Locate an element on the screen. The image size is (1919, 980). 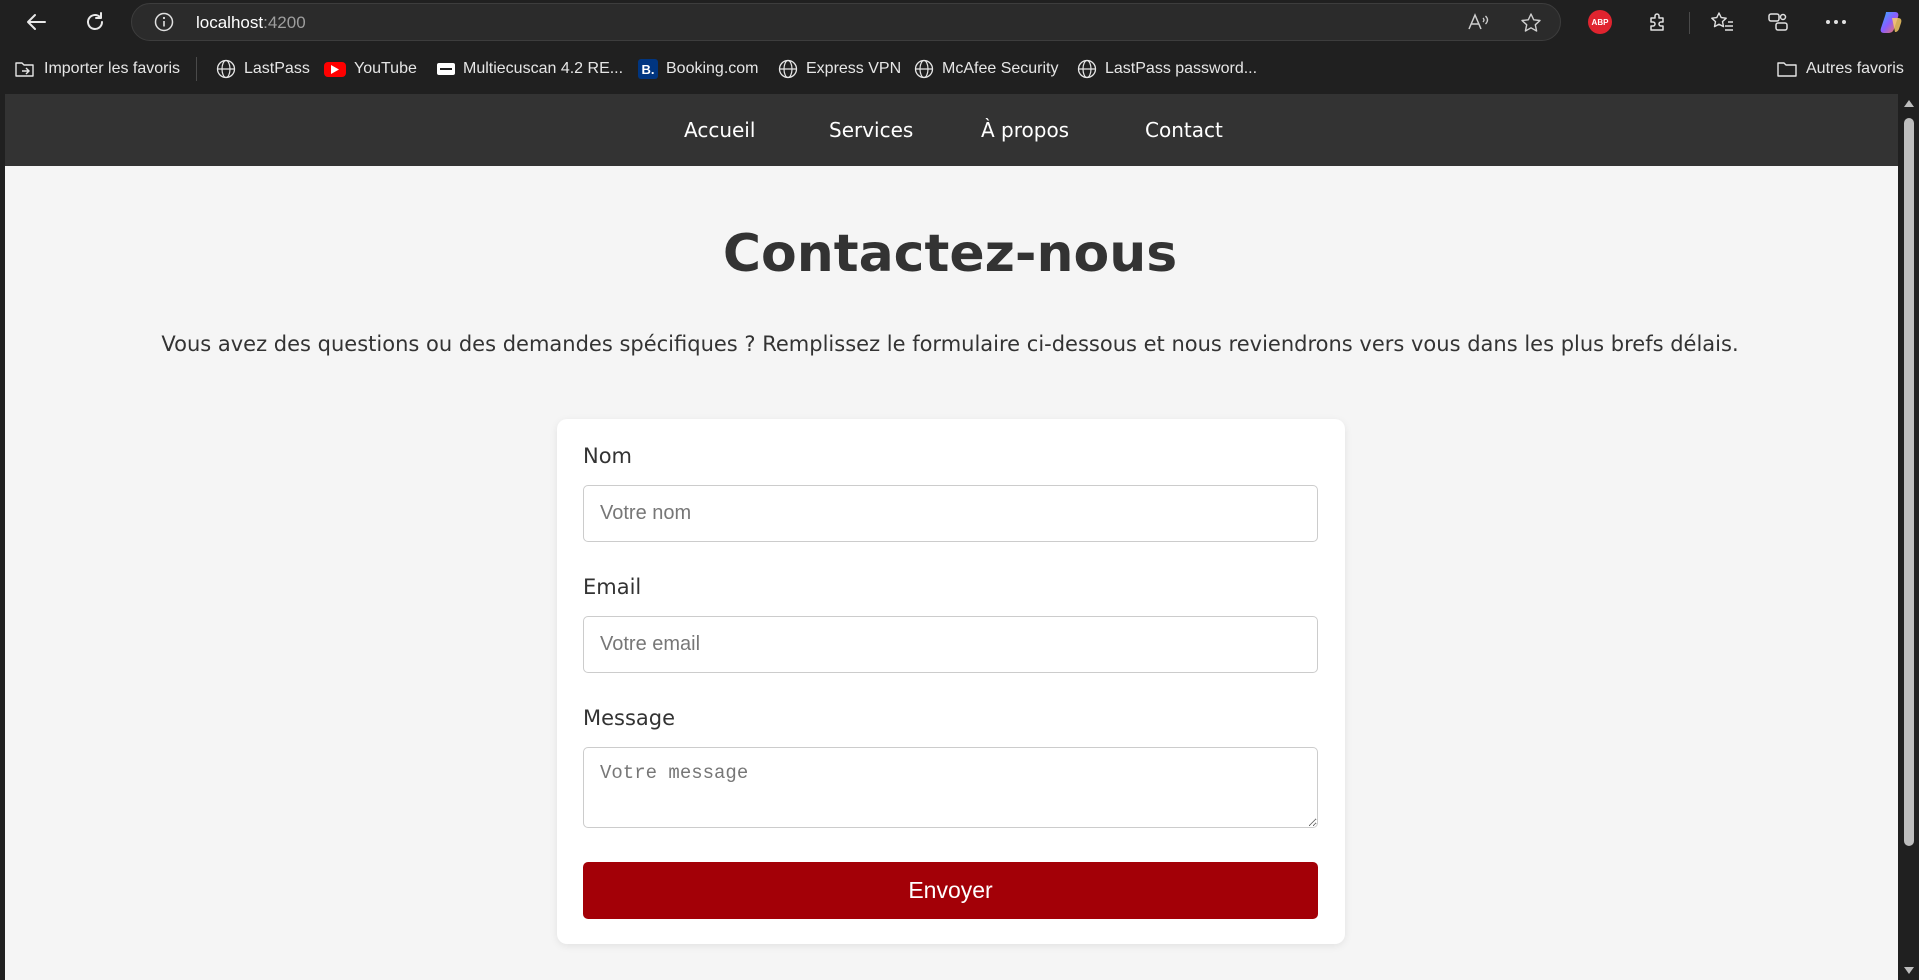
bookmark-other-favorites: Autres favoris is located at coordinates (1840, 69).